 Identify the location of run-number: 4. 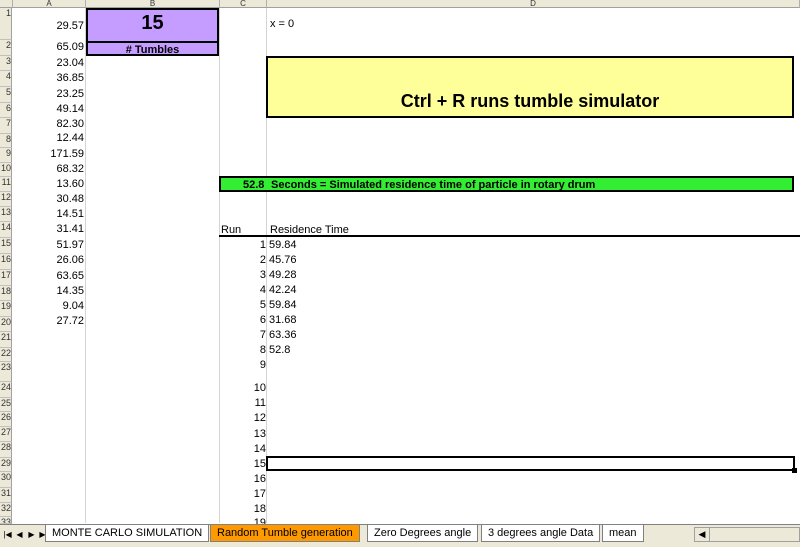
(242, 290).